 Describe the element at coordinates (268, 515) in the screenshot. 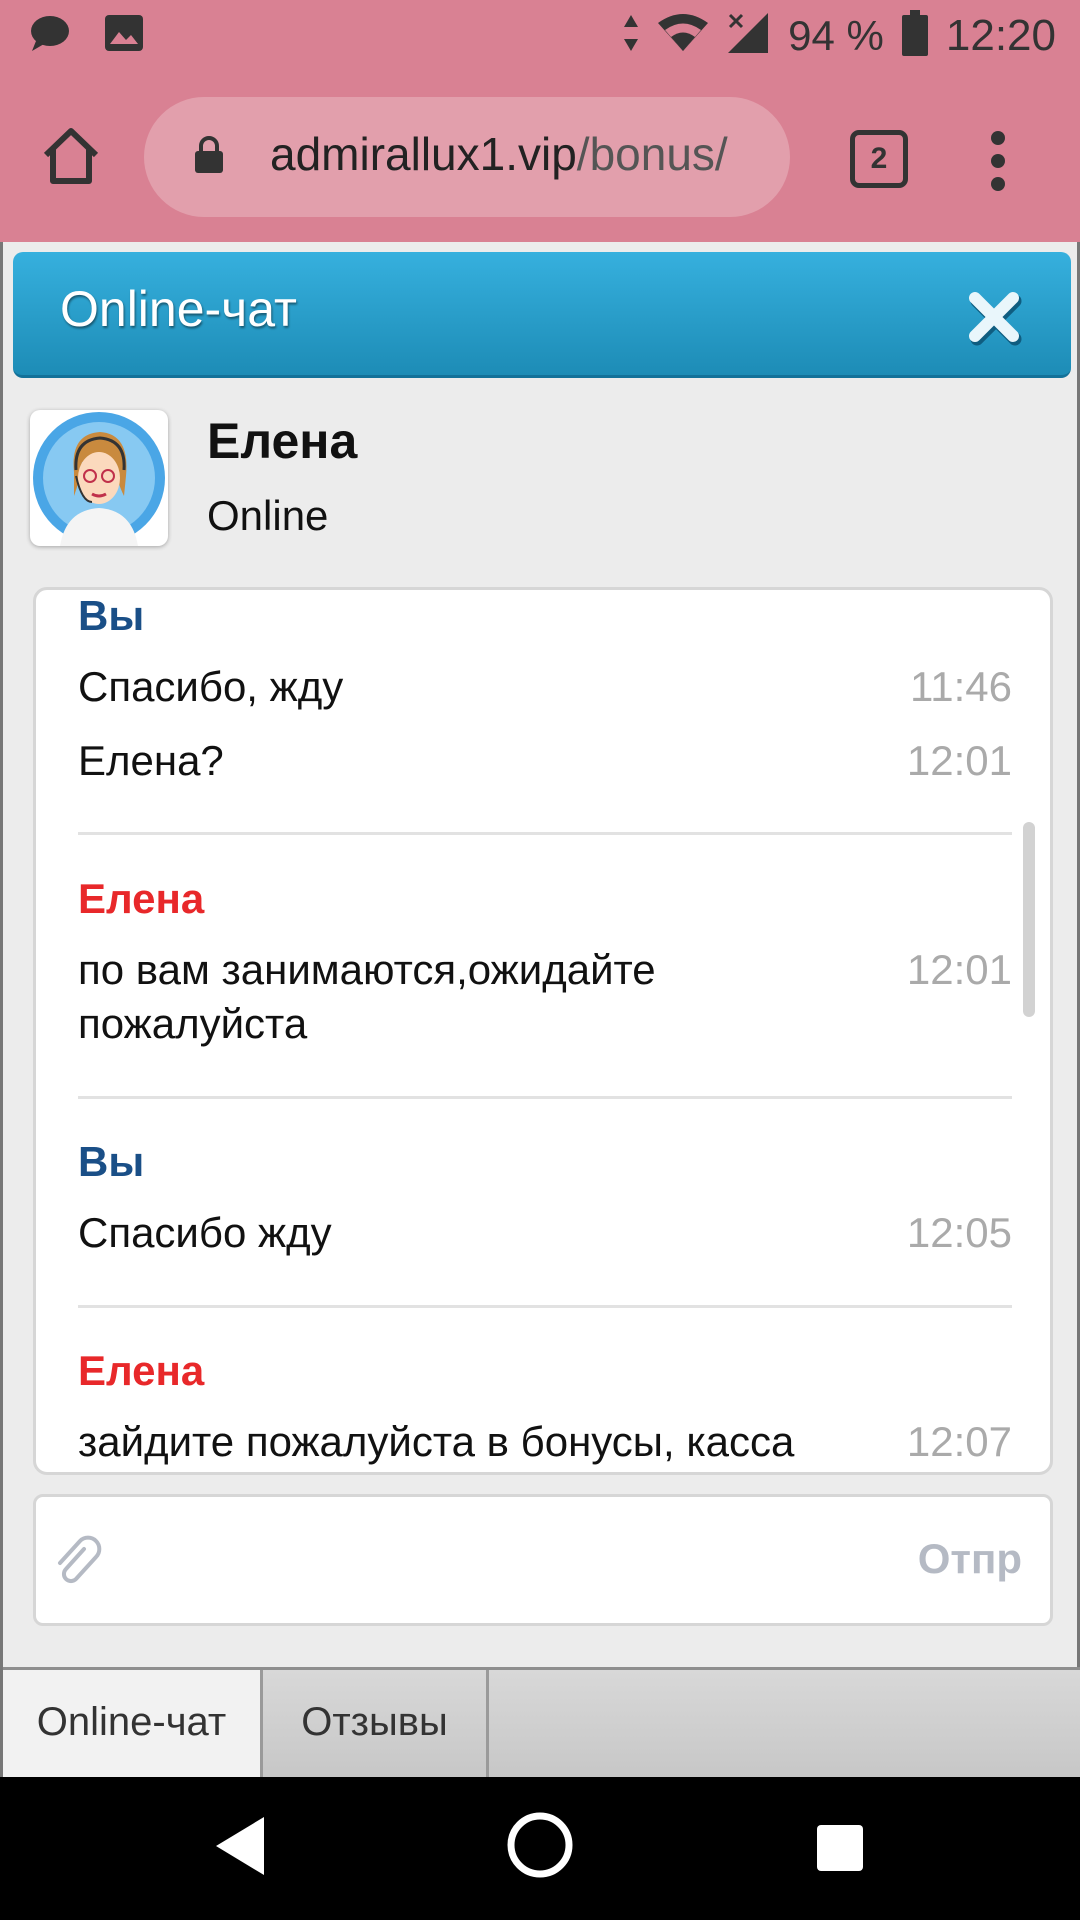

I see `operator-status: Online` at that location.